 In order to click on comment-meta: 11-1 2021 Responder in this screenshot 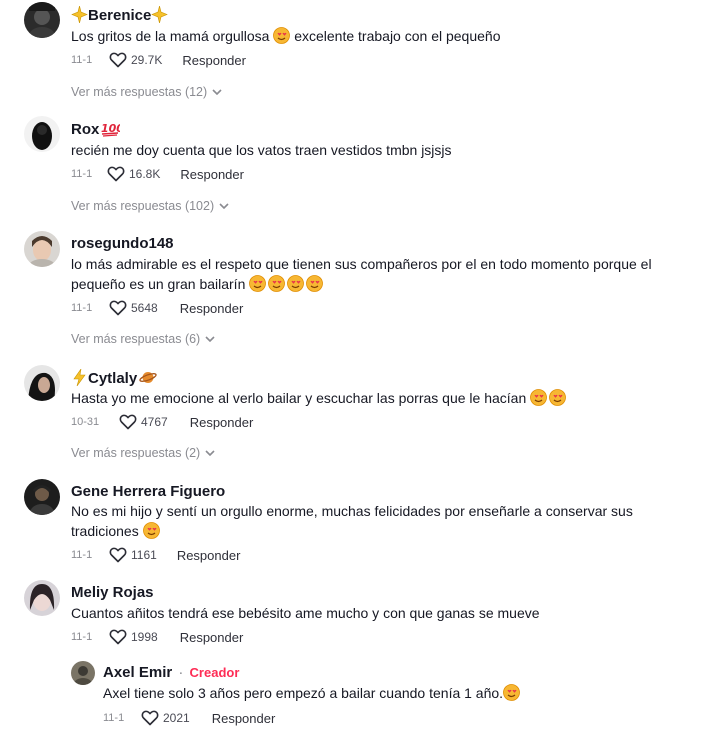, I will do `click(189, 718)`.